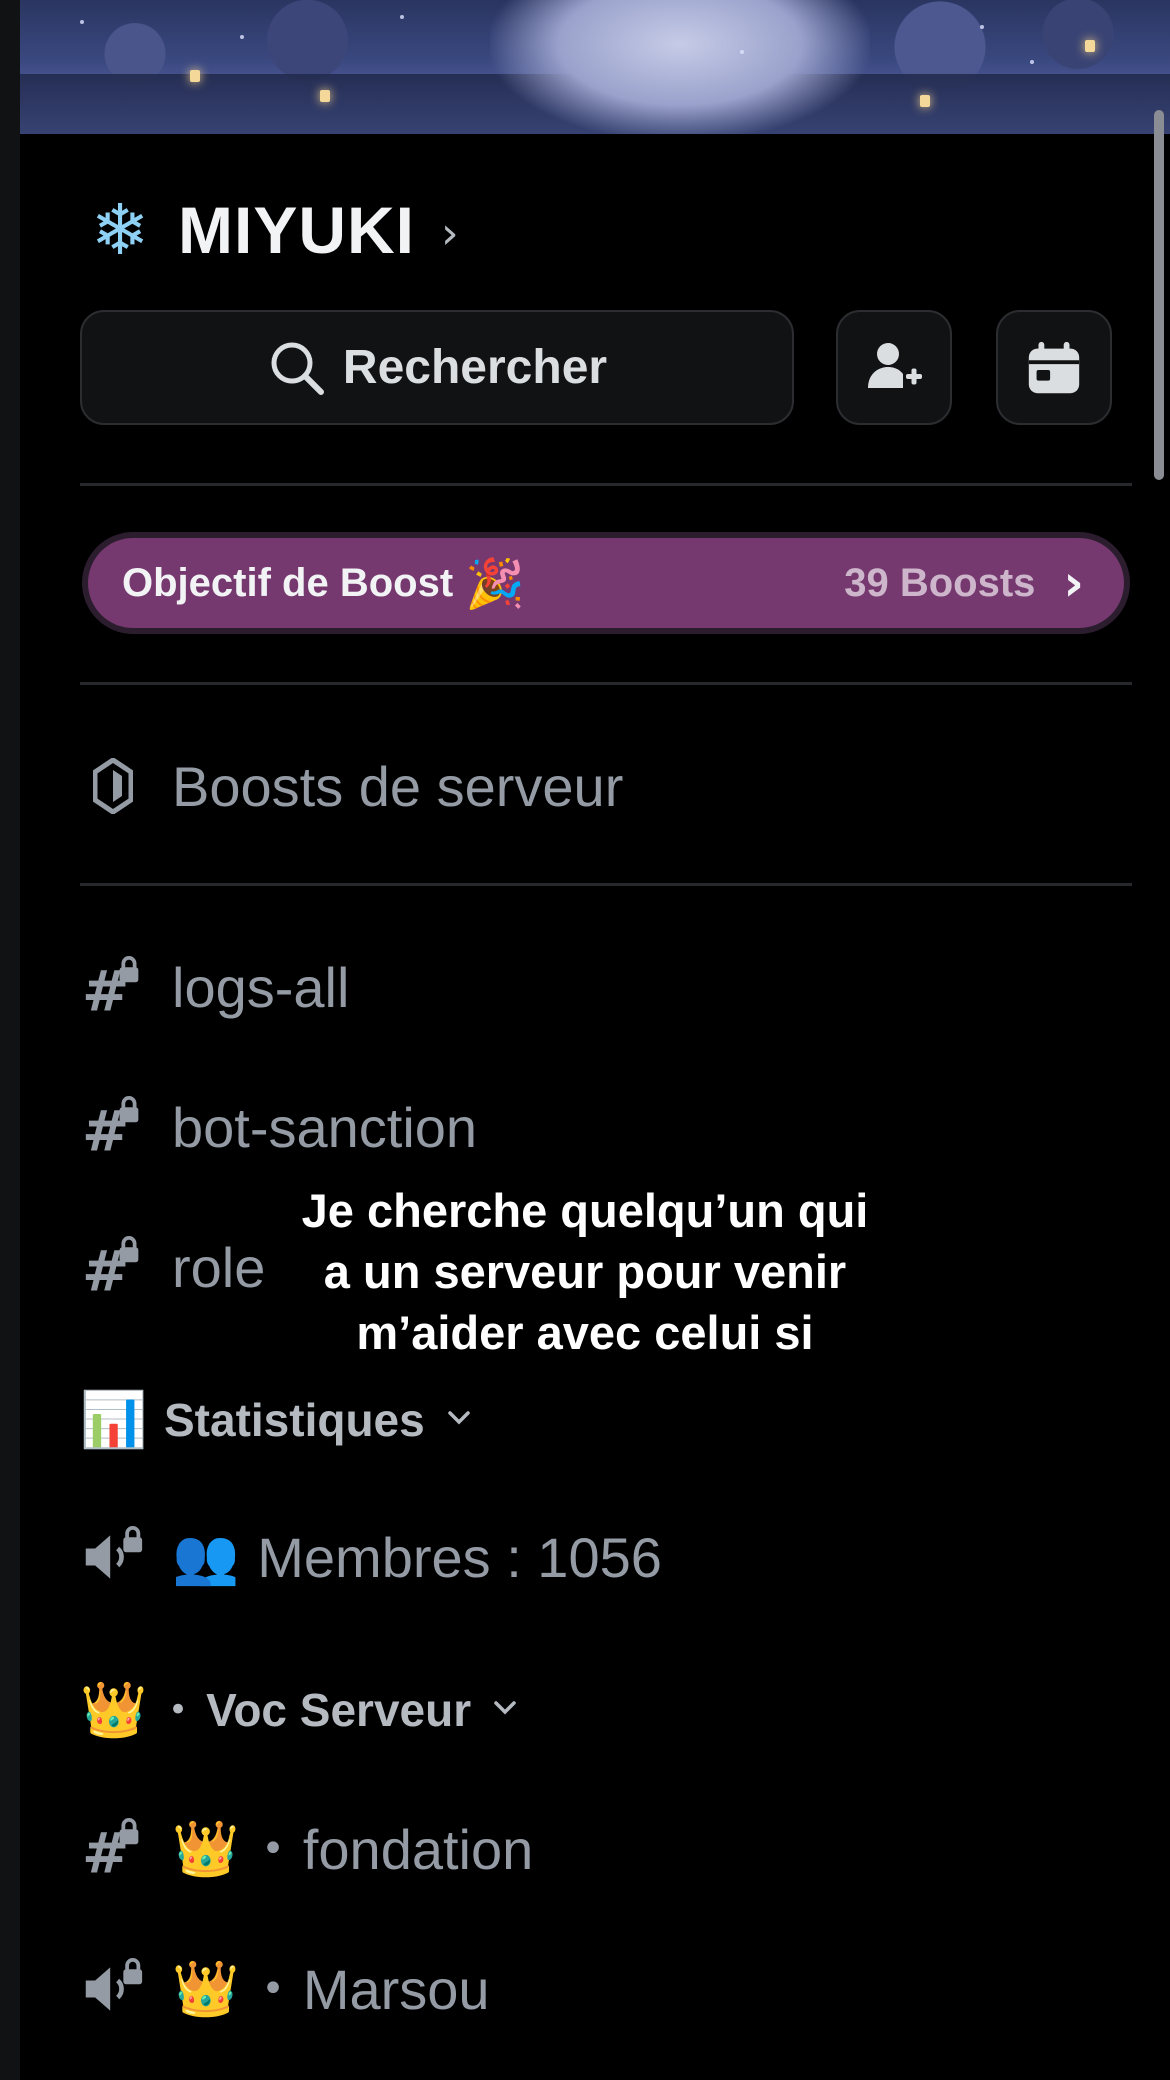 The height and width of the screenshot is (2080, 1170). Describe the element at coordinates (606, 583) in the screenshot. I see `boost-goal-button: Objectif de Boost 🎉 39 Boosts ›` at that location.